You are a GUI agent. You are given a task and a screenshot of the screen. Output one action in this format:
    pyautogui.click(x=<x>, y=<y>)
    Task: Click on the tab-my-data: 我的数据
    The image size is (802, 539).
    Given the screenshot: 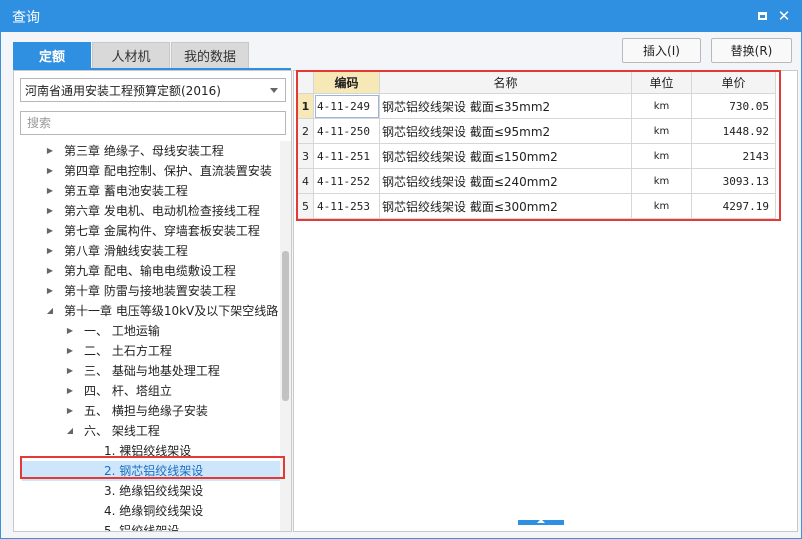 What is the action you would take?
    pyautogui.click(x=210, y=55)
    